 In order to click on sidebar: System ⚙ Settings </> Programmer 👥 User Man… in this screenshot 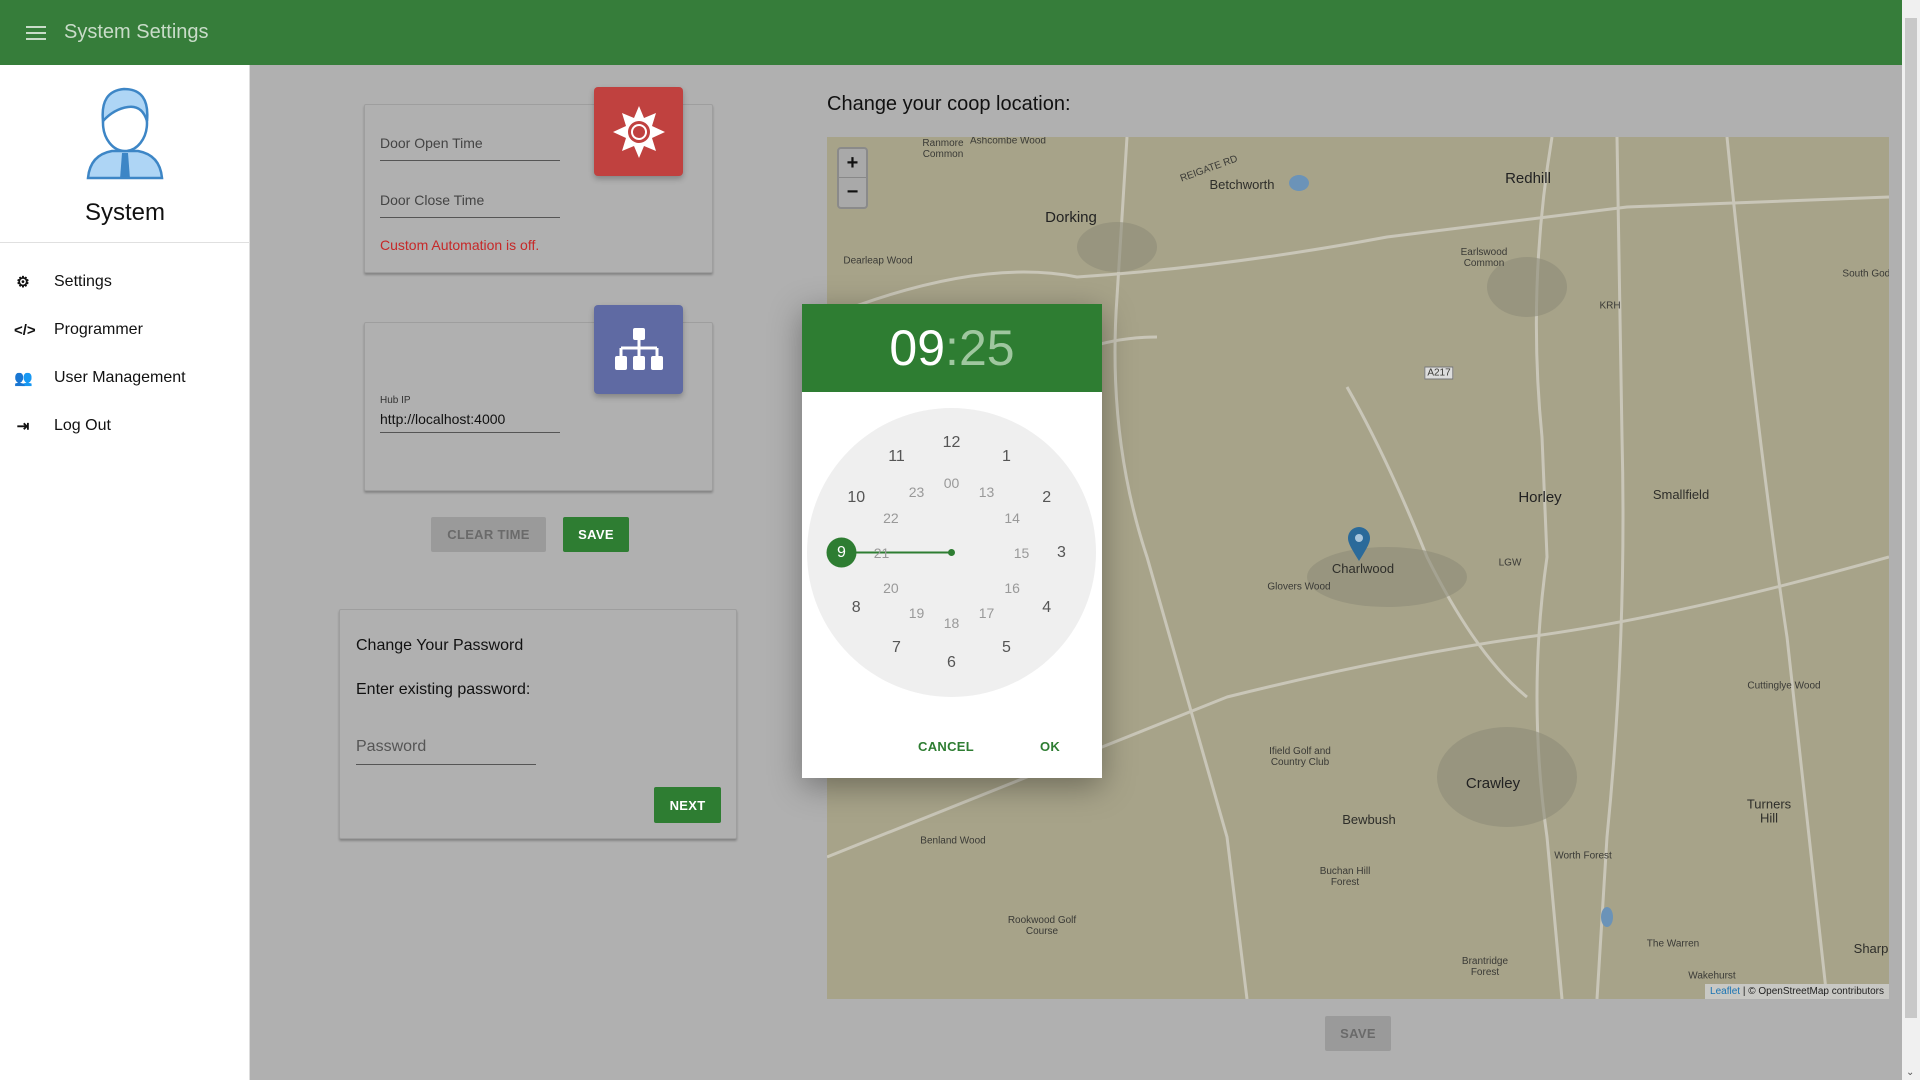, I will do `click(125, 572)`.